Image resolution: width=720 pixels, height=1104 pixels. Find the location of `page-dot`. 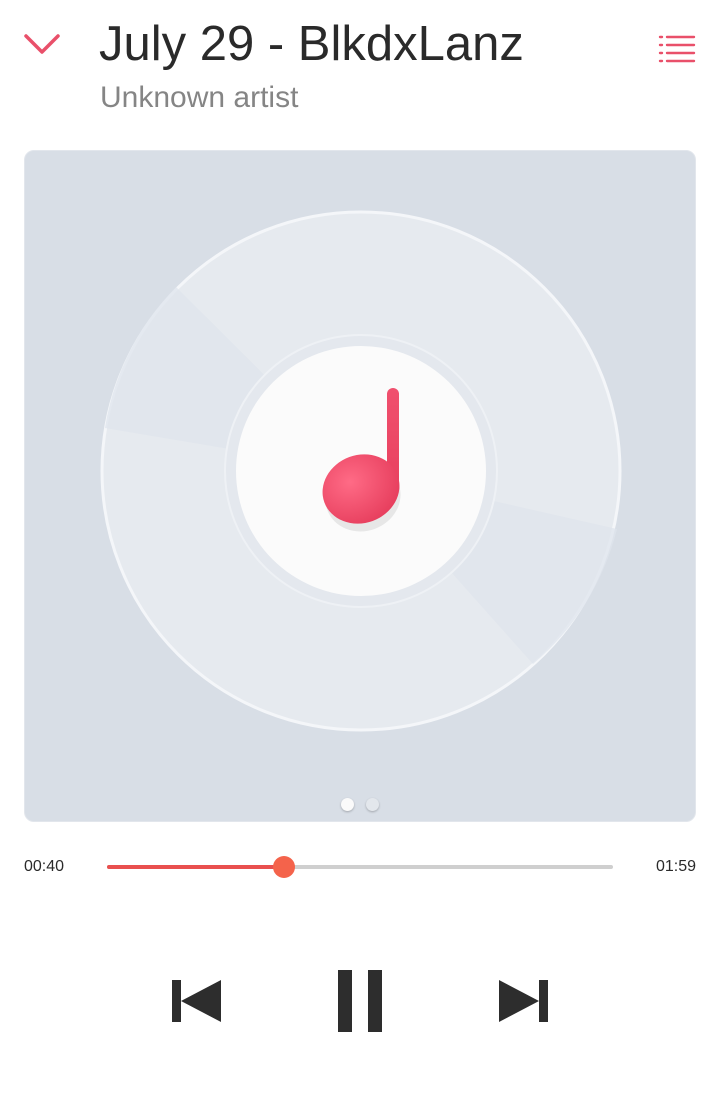

page-dot is located at coordinates (372, 804).